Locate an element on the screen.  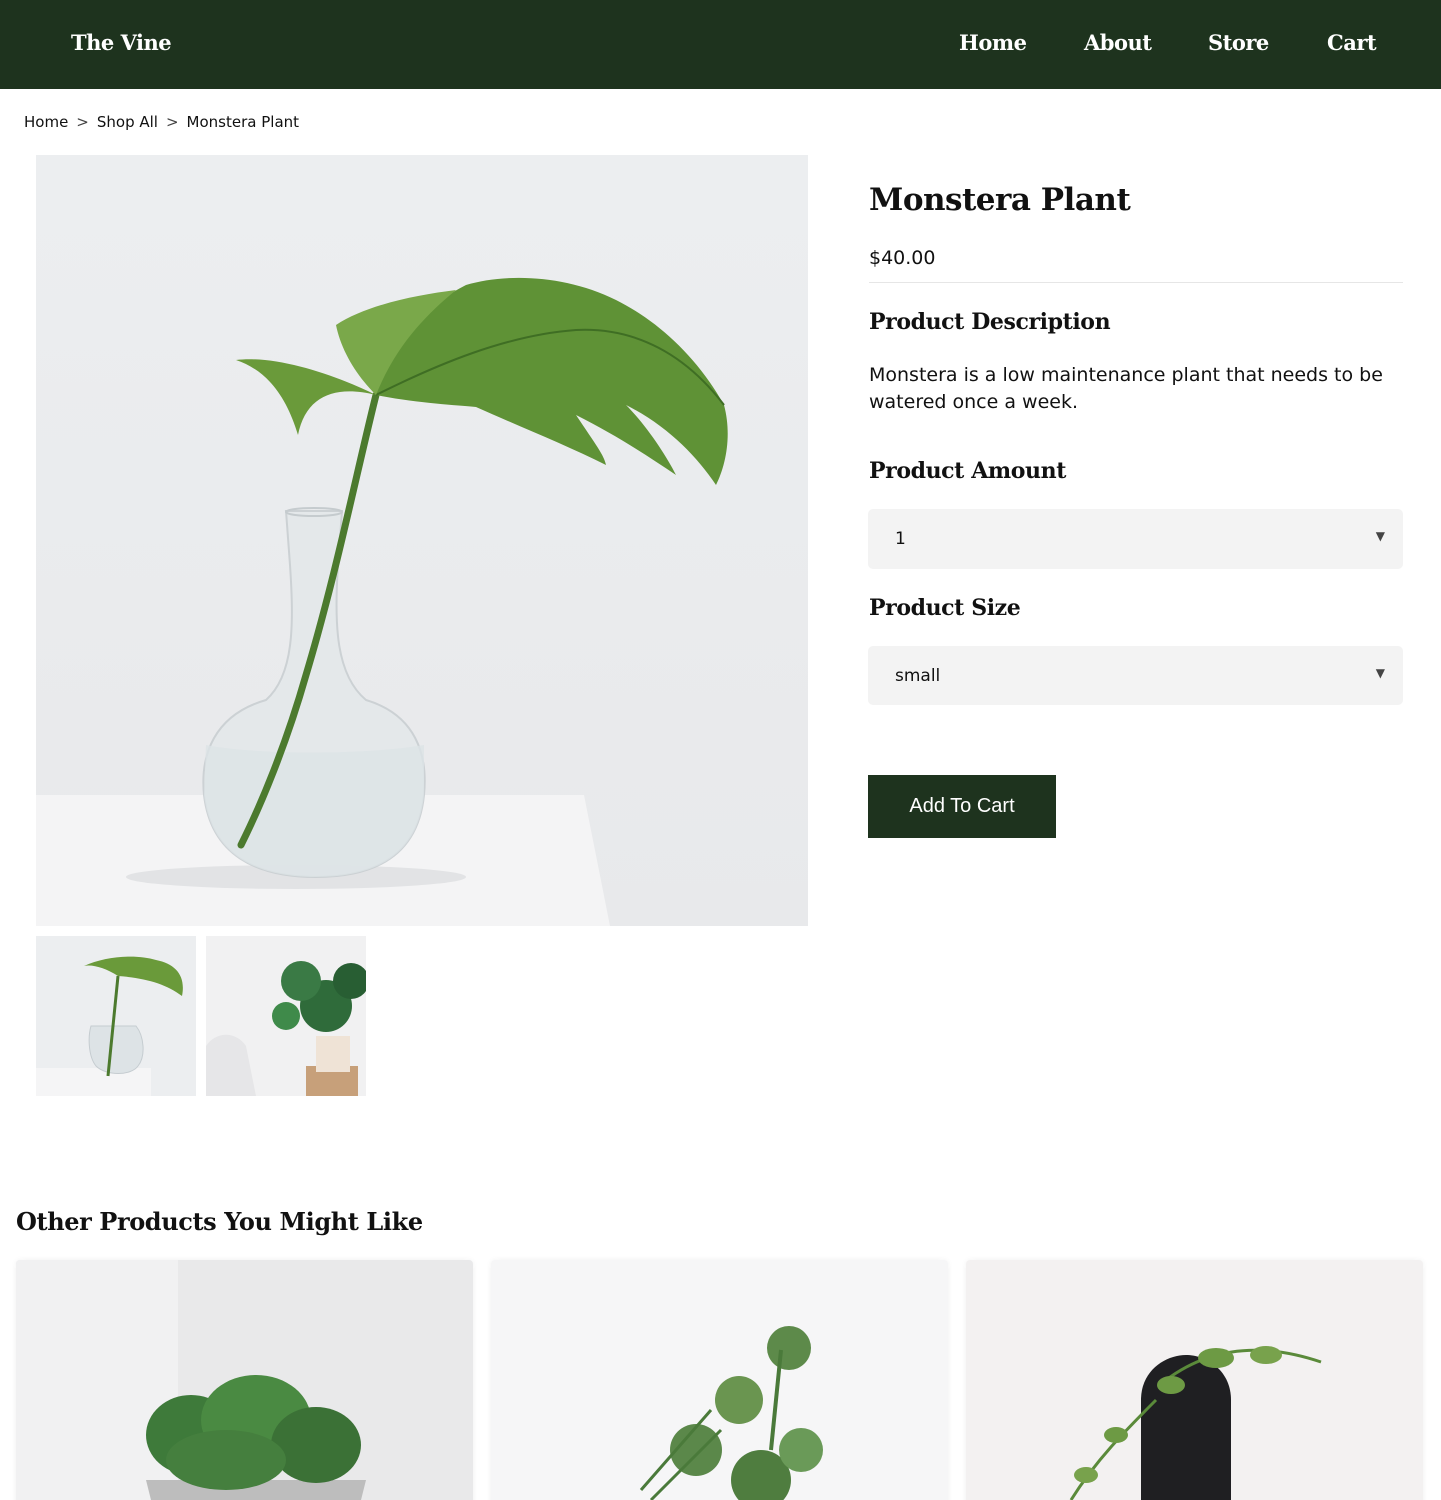
product-description-heading: Product Description is located at coordinates (990, 322).